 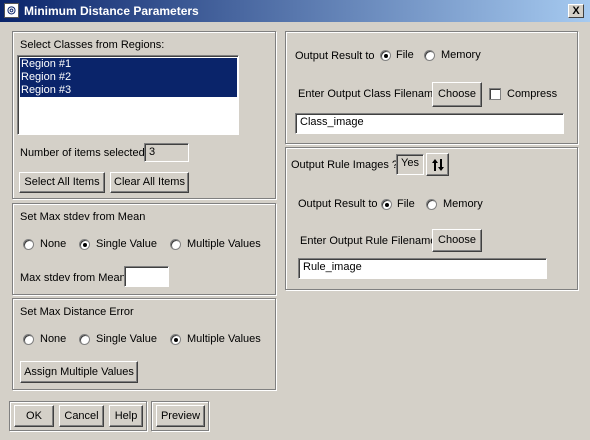 I want to click on cancel-button: Cancel, so click(x=81, y=416).